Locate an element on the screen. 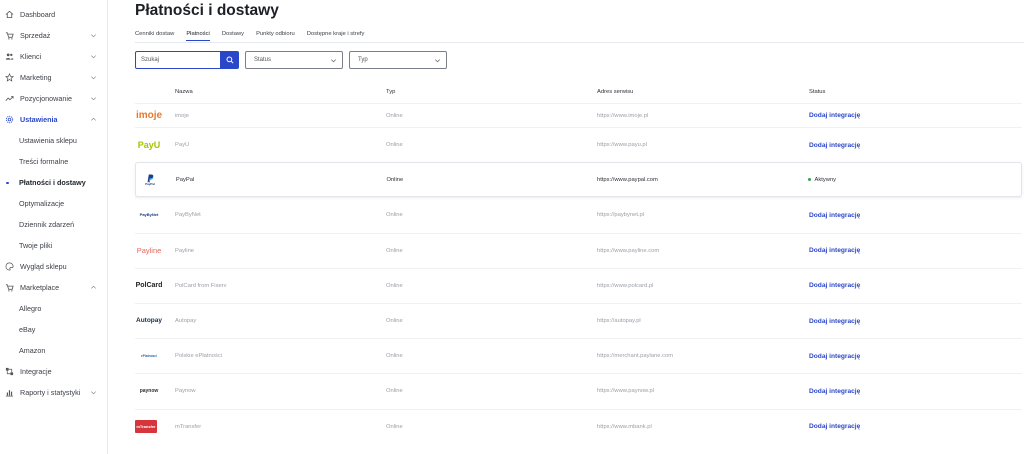 This screenshot has height=454, width=1024. tabs-divider is located at coordinates (579, 42).